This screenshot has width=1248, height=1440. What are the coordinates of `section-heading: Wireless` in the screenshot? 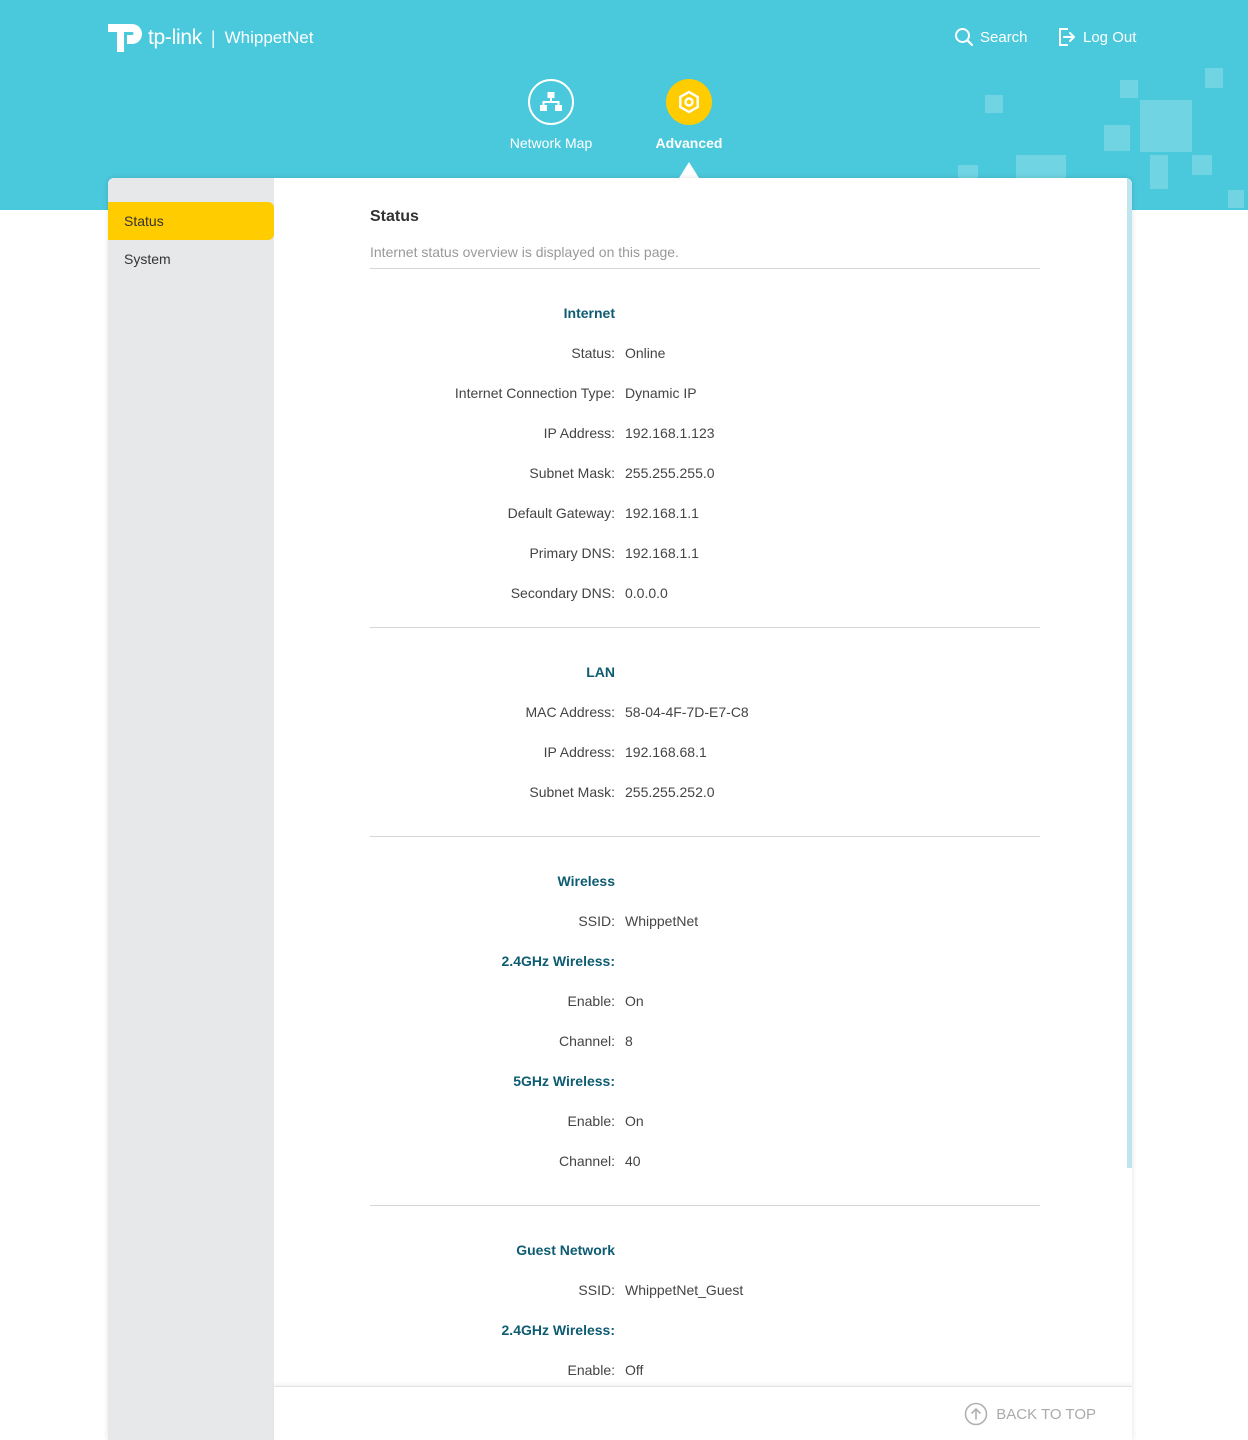 It's located at (586, 881).